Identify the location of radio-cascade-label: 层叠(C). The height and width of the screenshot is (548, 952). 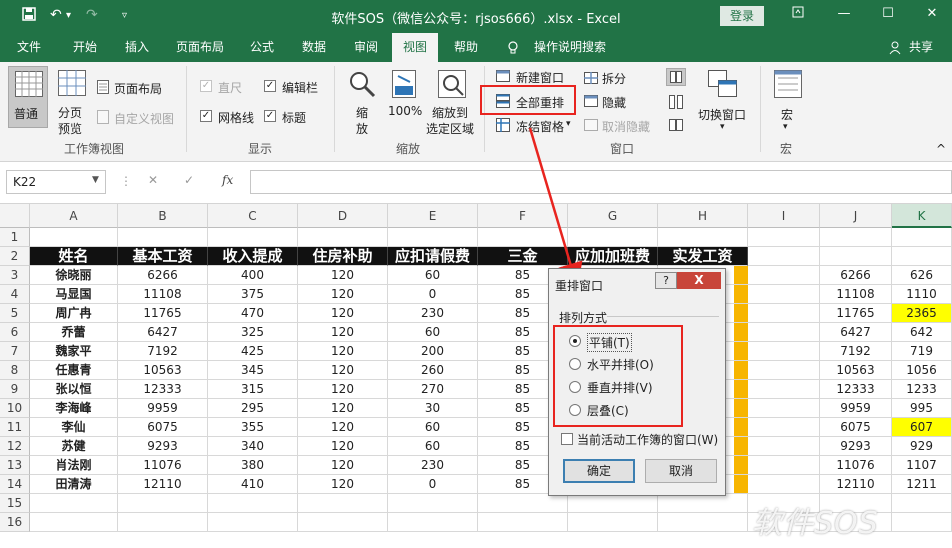
(608, 410).